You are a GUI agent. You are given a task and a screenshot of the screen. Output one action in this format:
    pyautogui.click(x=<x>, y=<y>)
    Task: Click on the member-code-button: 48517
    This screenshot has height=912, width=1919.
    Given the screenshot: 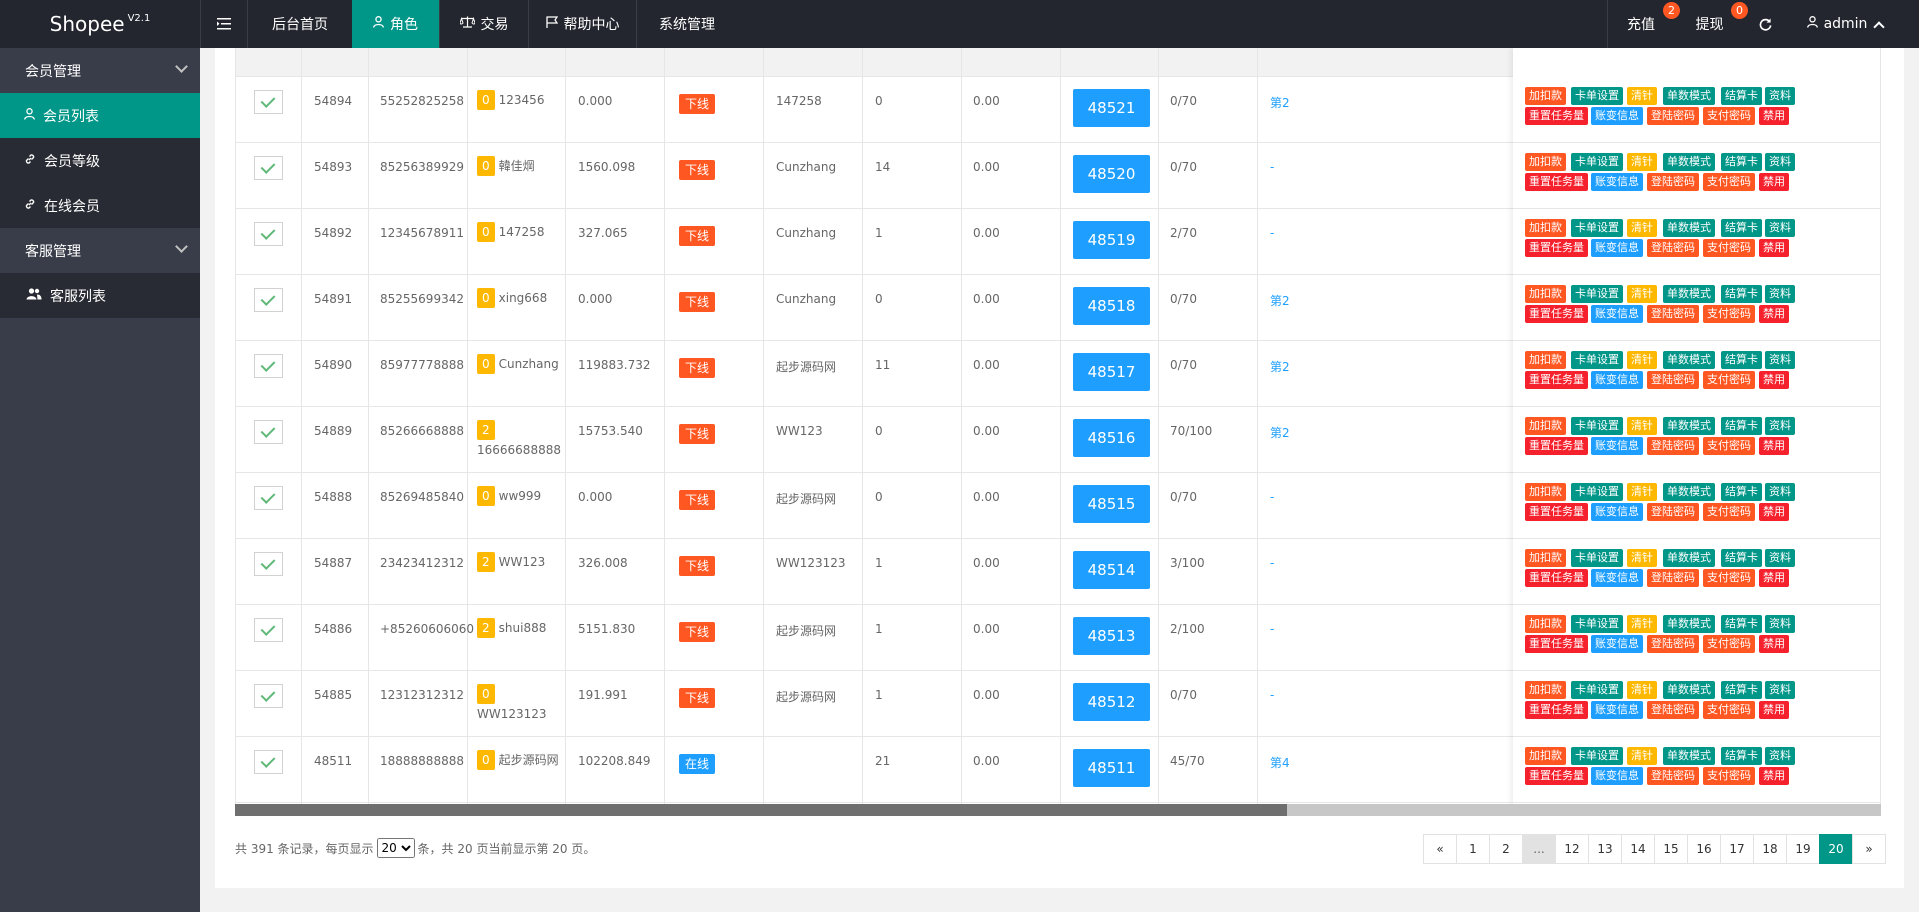 What is the action you would take?
    pyautogui.click(x=1111, y=372)
    